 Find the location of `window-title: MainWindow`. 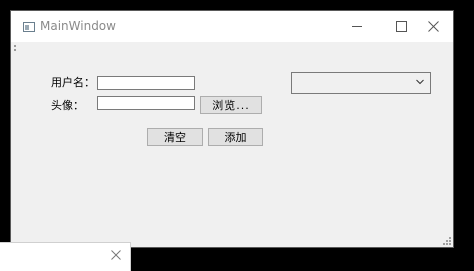

window-title: MainWindow is located at coordinates (78, 26).